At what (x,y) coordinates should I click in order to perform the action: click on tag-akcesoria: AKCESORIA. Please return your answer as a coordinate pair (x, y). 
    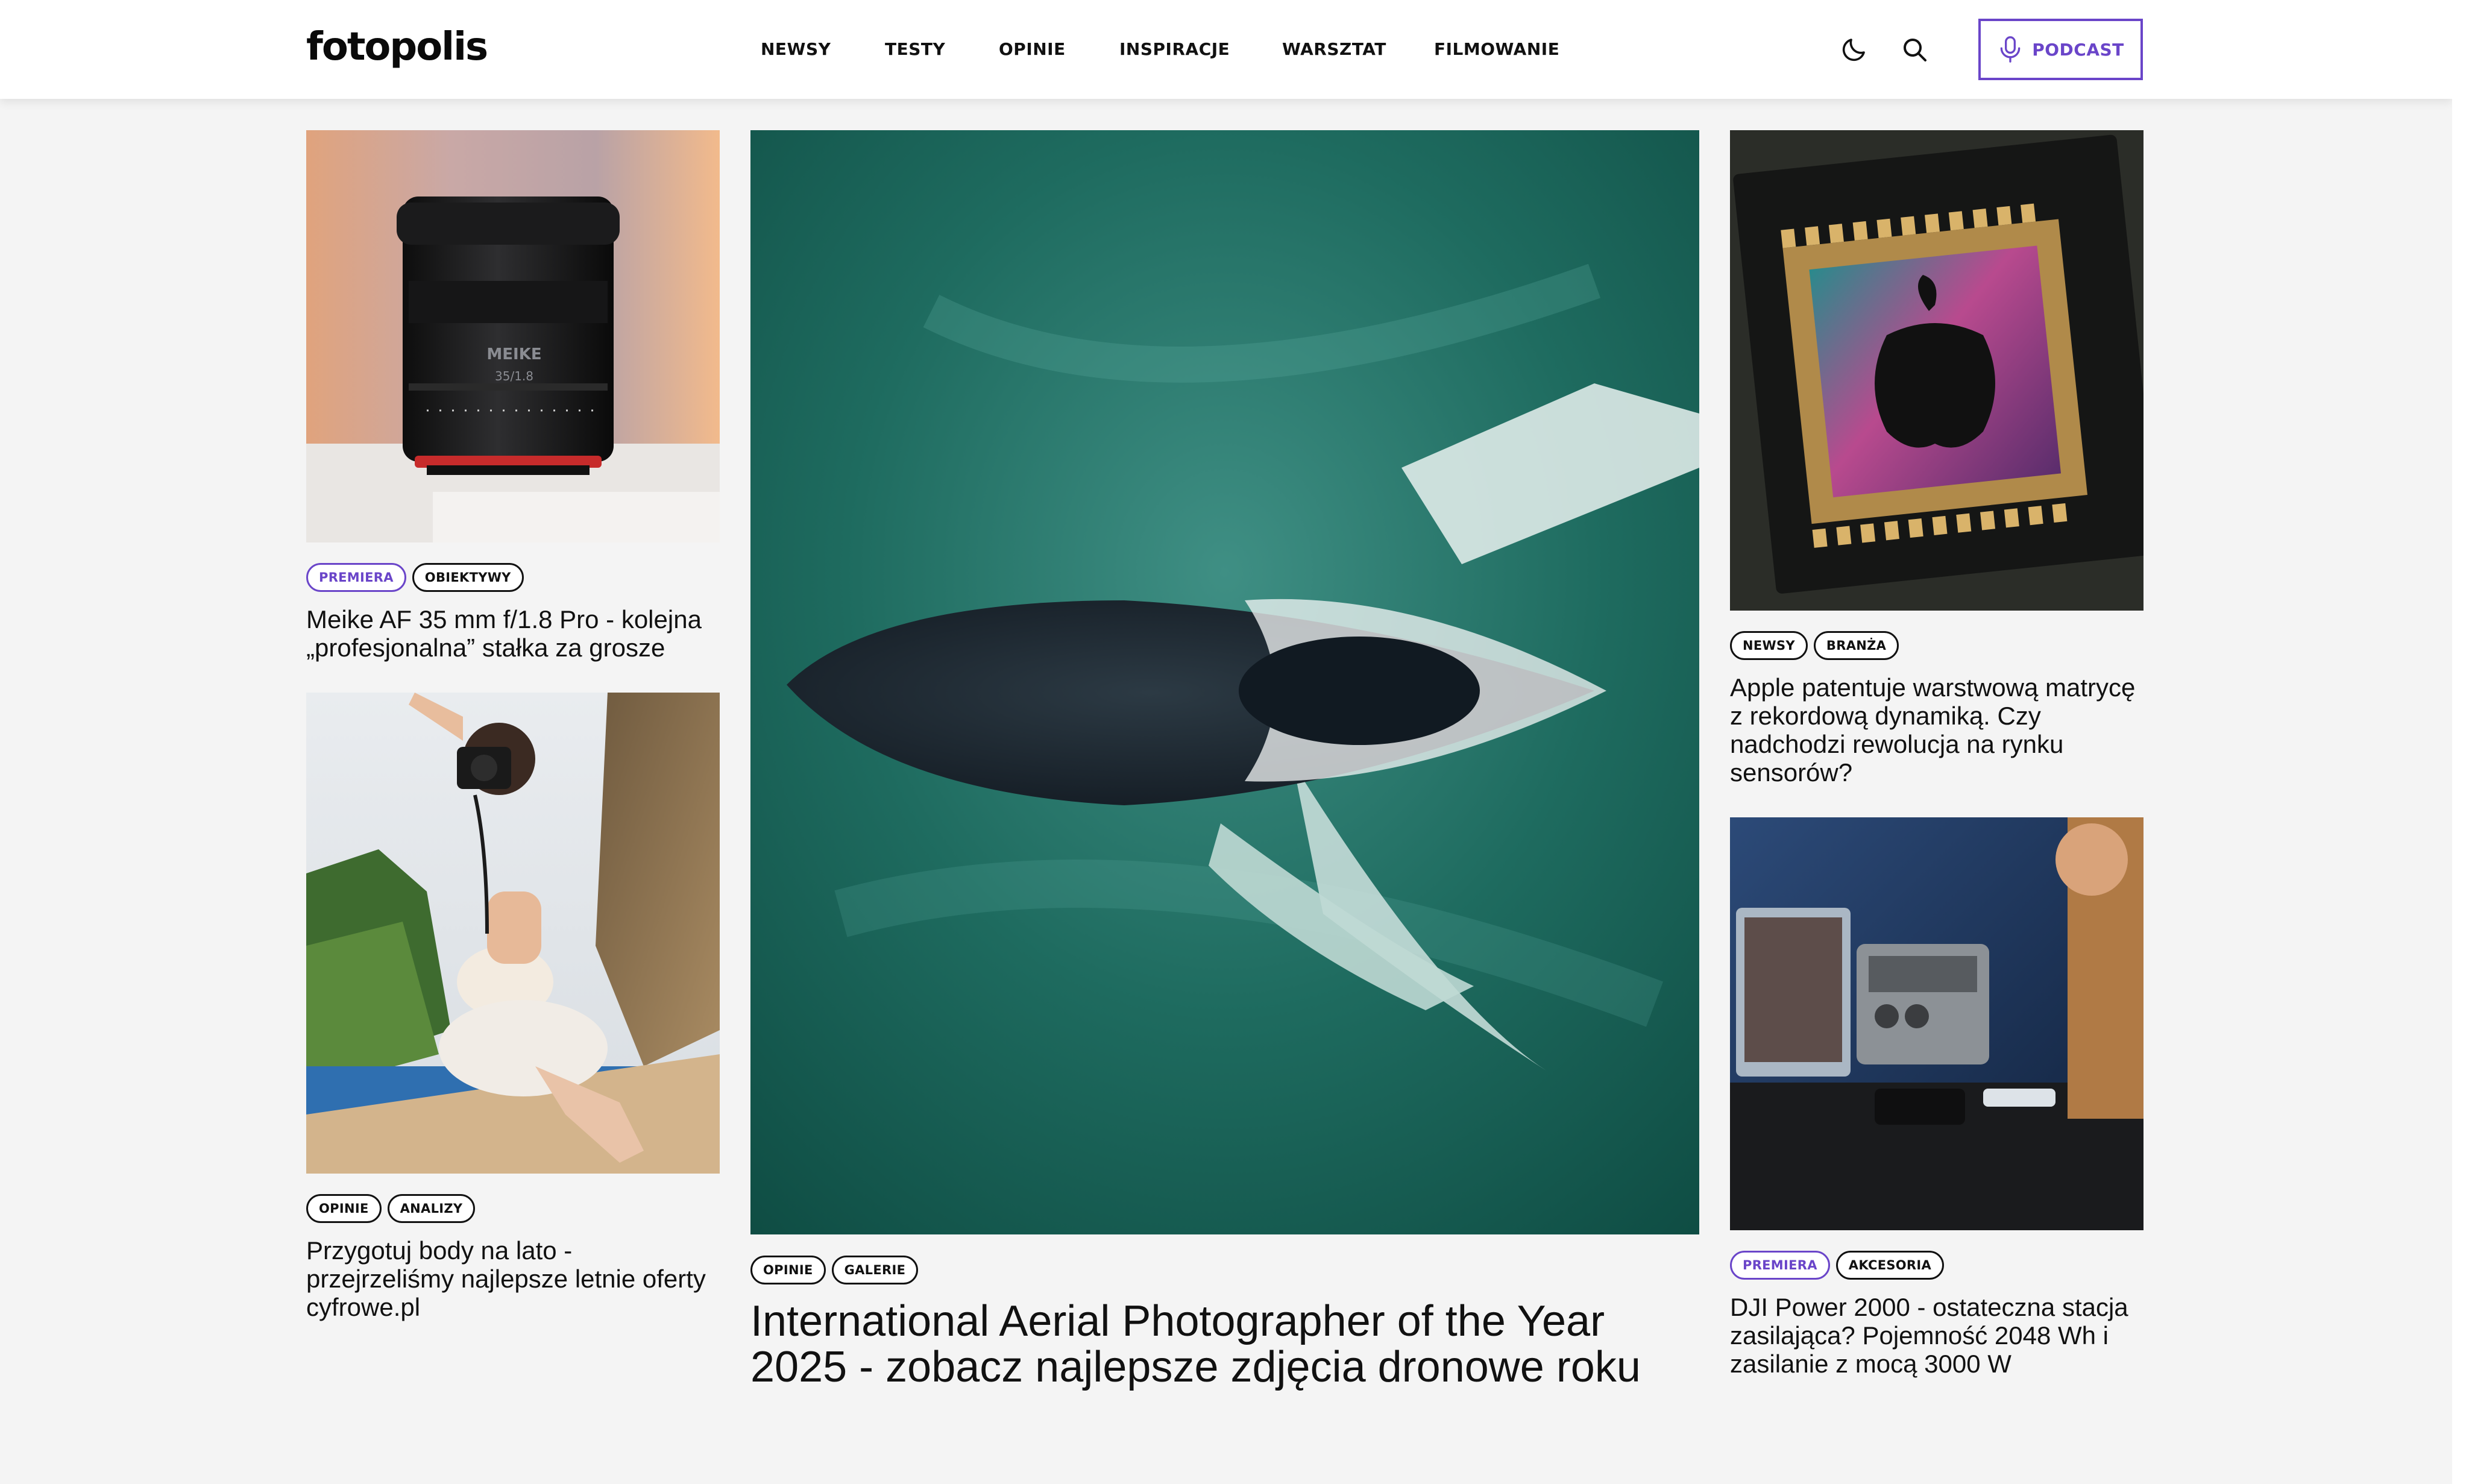
    Looking at the image, I should click on (1890, 1265).